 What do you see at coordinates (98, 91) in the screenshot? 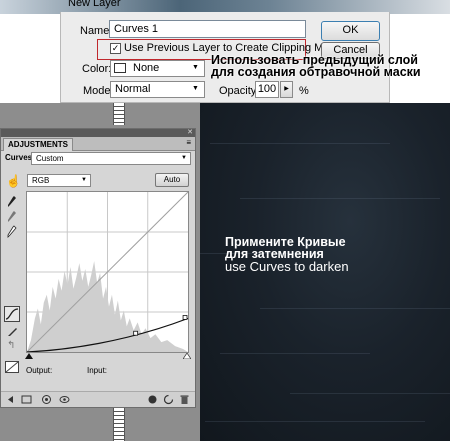
I see `mode-label: Mode:` at bounding box center [98, 91].